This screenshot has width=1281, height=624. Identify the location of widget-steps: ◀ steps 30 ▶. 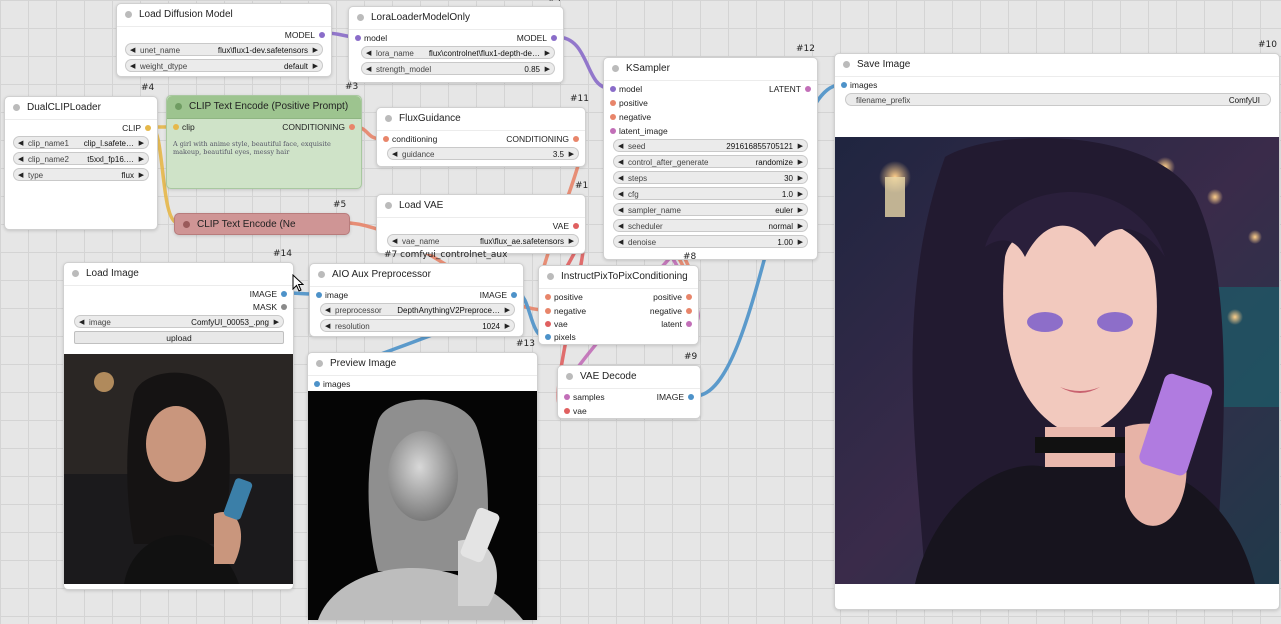
(710, 177).